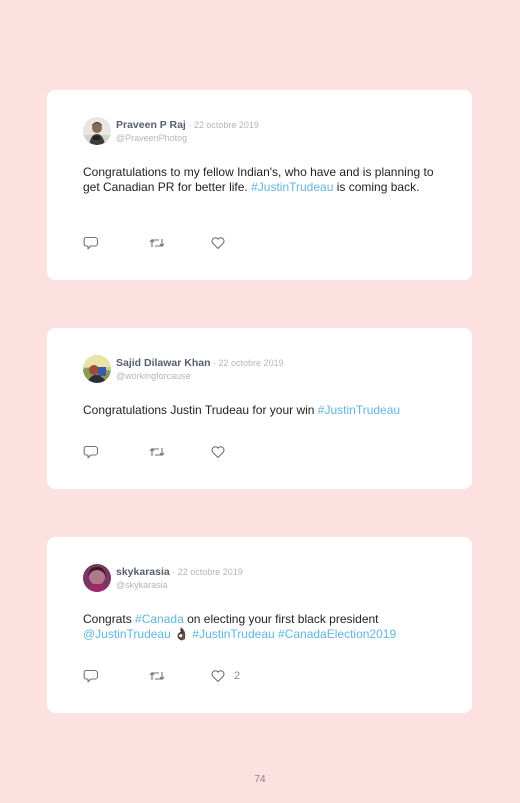 This screenshot has width=520, height=803. I want to click on author-name: Praveen P Raj, so click(151, 125).